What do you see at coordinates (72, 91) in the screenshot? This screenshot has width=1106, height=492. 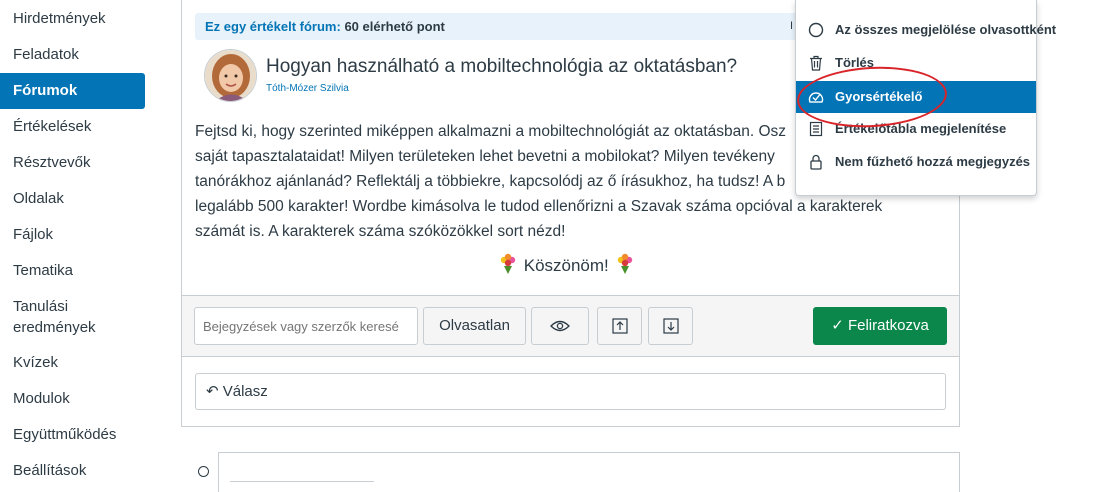 I see `nav-item-discussions: Fórumok` at bounding box center [72, 91].